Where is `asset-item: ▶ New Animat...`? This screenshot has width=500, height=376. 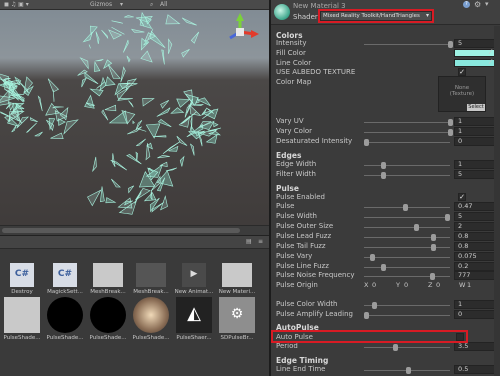 asset-item: ▶ New Animat... is located at coordinates (194, 279).